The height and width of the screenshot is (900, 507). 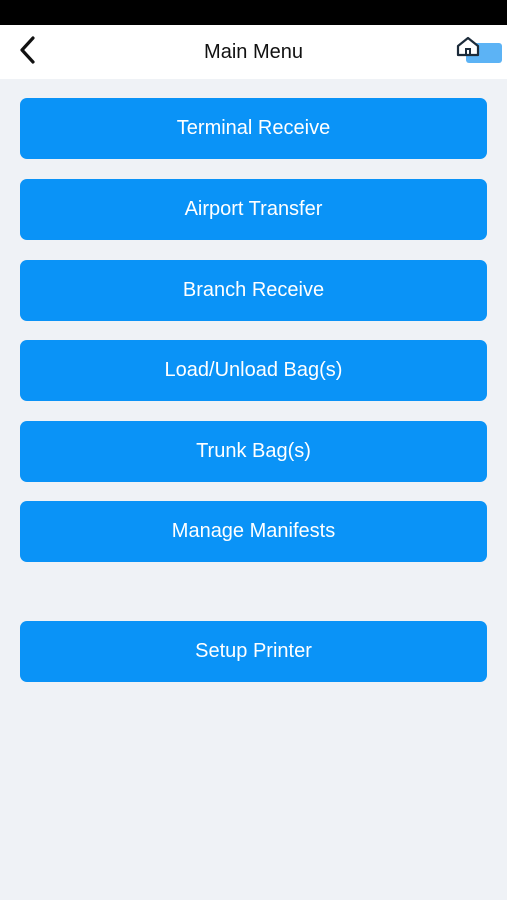 What do you see at coordinates (253, 290) in the screenshot?
I see `branch-receive-button: Branch Receive` at bounding box center [253, 290].